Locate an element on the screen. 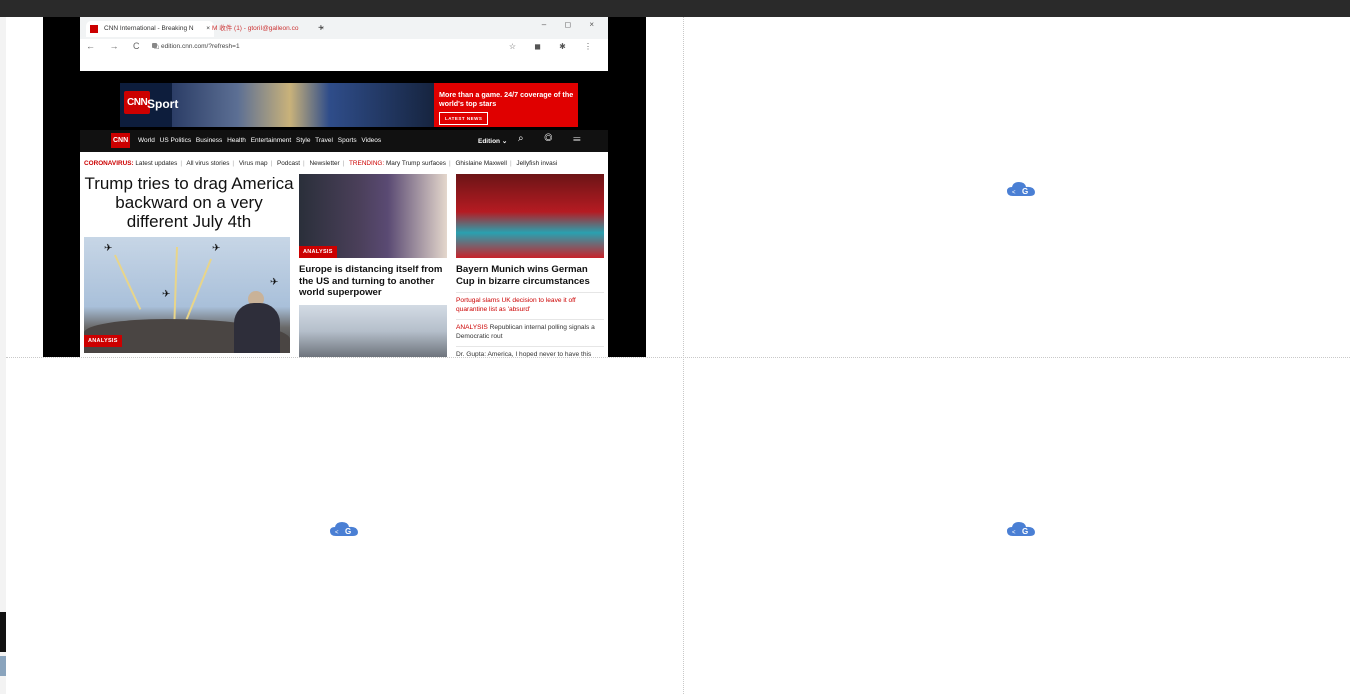  ticker-link: Newsletter is located at coordinates (325, 163).